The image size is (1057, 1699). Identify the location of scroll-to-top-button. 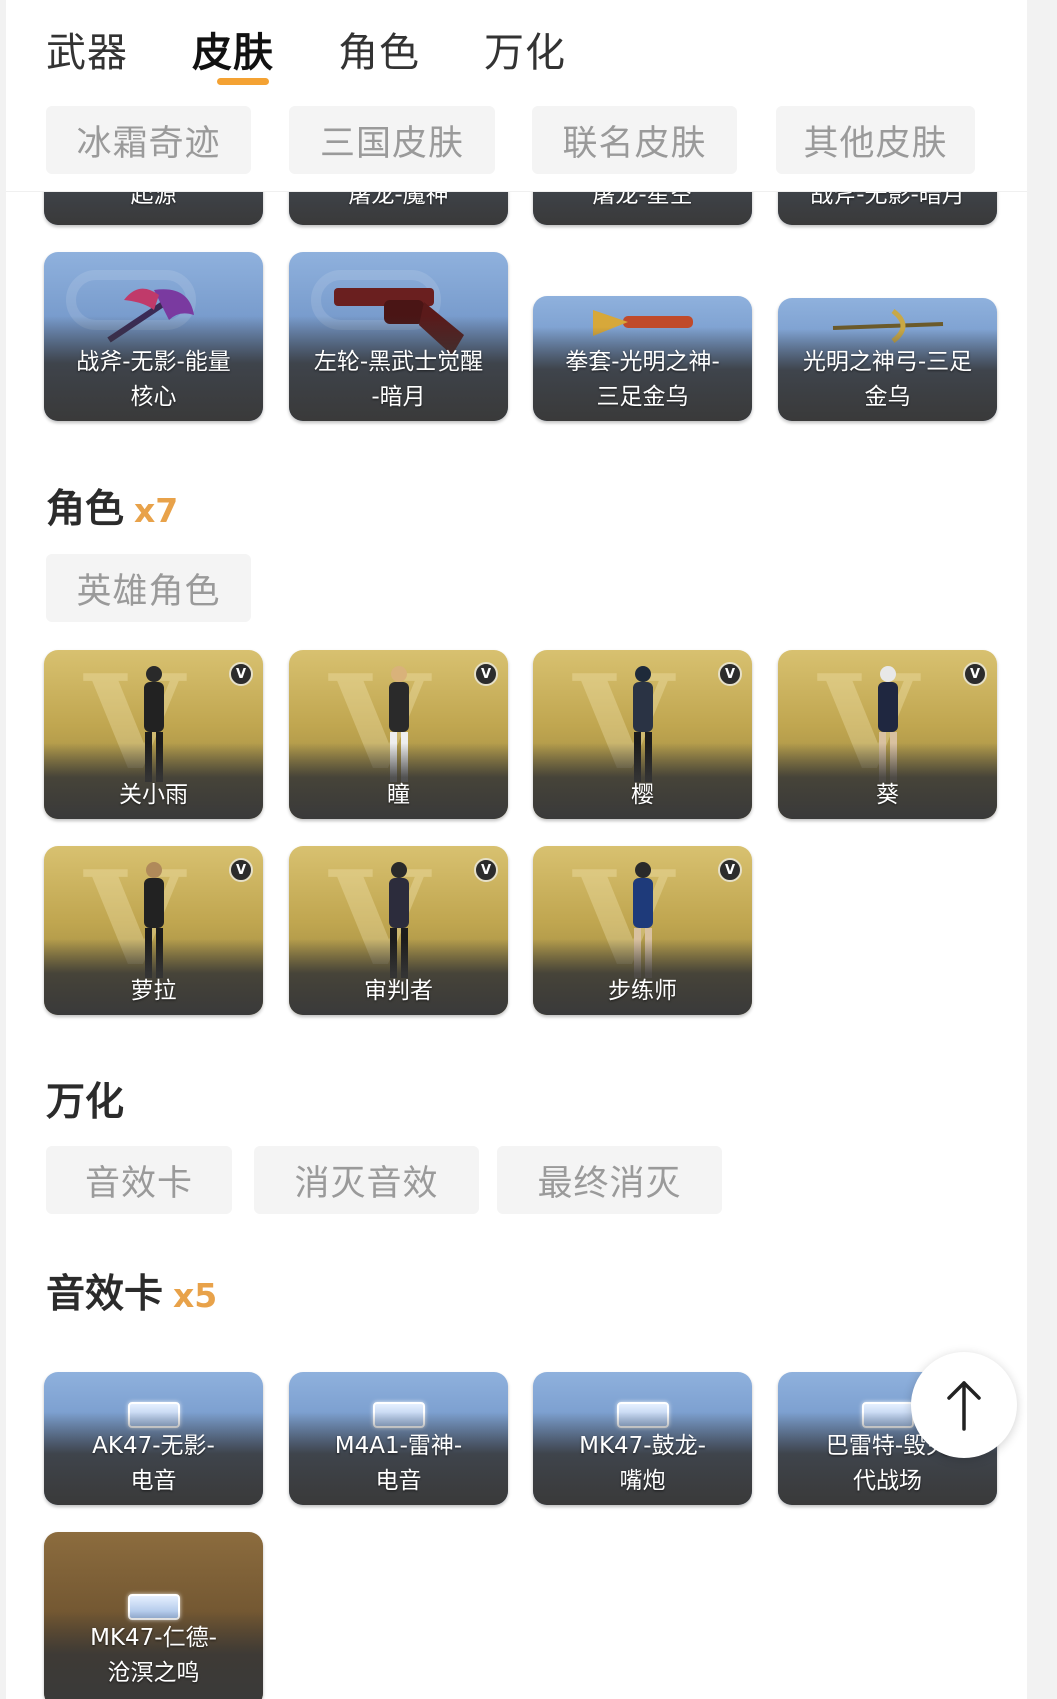
(964, 1405).